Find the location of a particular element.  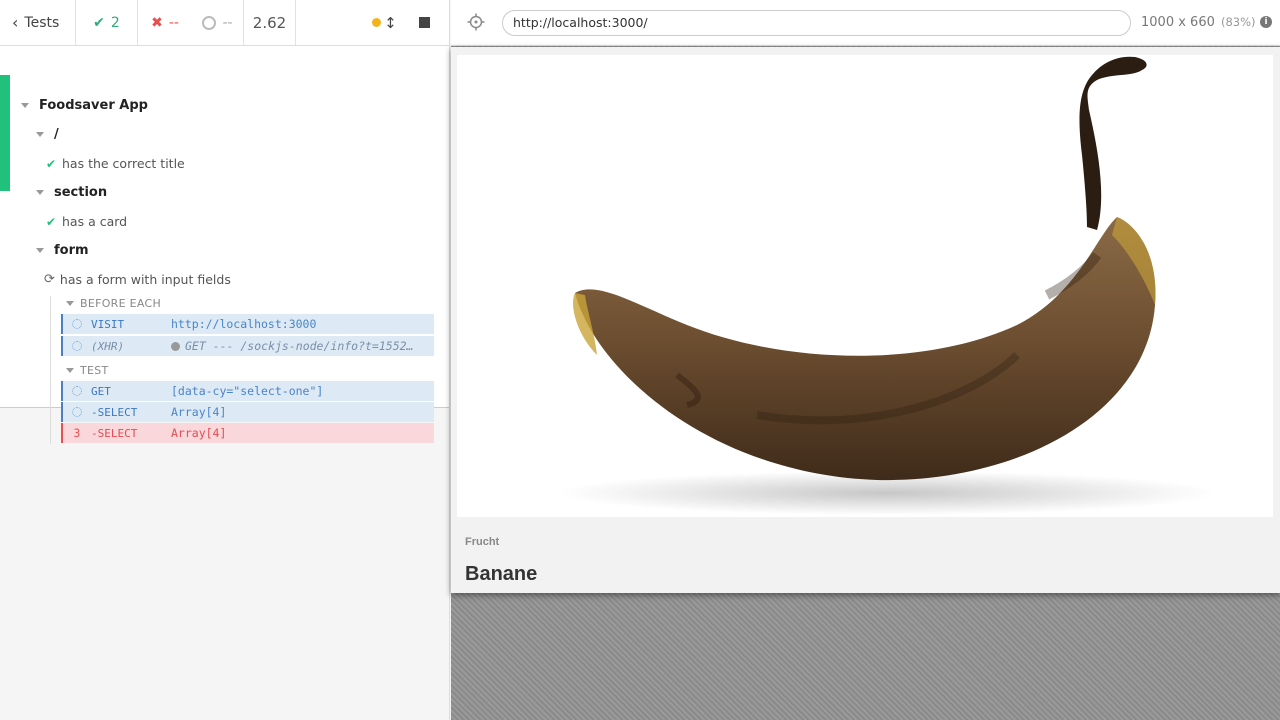

suite-section: section is located at coordinates (71, 192).